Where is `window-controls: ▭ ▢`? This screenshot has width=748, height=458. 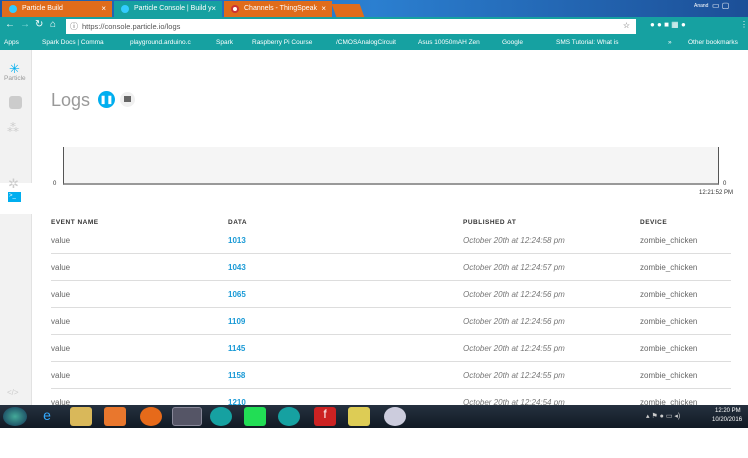
window-controls: ▭ ▢ is located at coordinates (720, 5).